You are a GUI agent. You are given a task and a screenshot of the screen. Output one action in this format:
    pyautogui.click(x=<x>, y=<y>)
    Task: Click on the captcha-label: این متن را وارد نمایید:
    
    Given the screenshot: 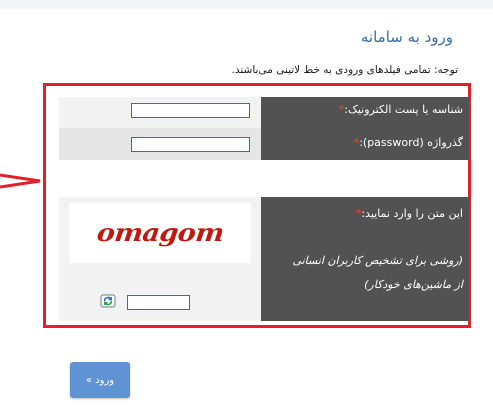 What is the action you would take?
    pyautogui.click(x=412, y=213)
    